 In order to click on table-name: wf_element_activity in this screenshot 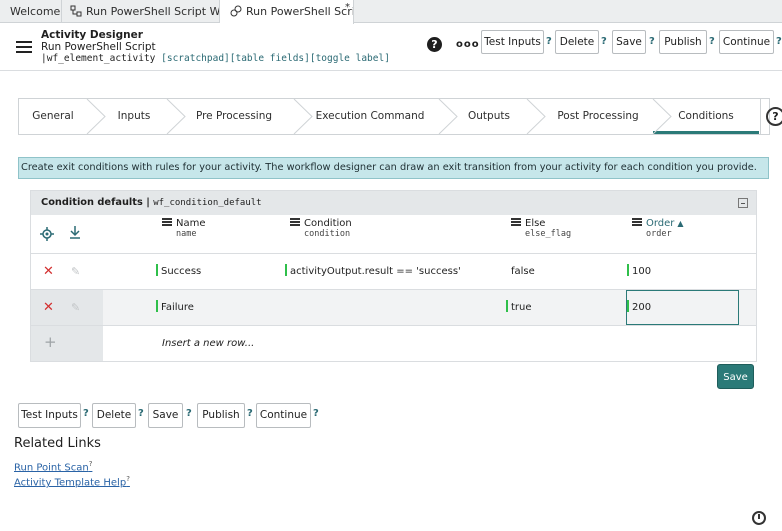, I will do `click(101, 58)`.